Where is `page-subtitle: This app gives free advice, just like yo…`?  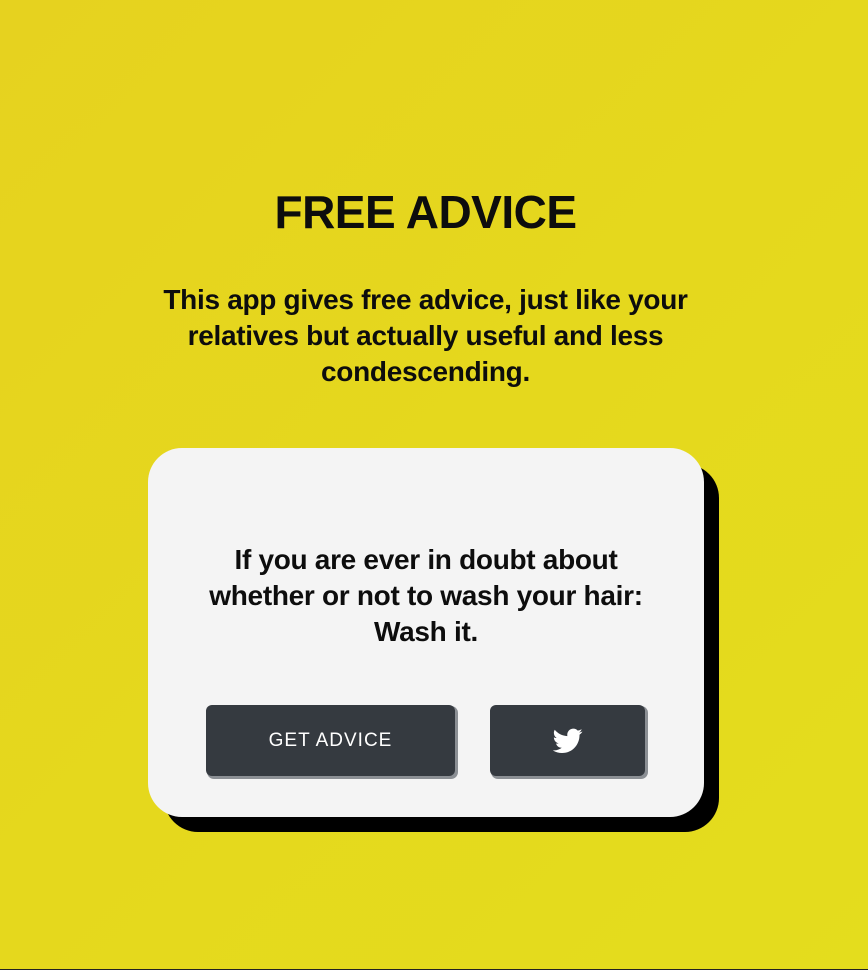 page-subtitle: This app gives free advice, just like yo… is located at coordinates (425, 335).